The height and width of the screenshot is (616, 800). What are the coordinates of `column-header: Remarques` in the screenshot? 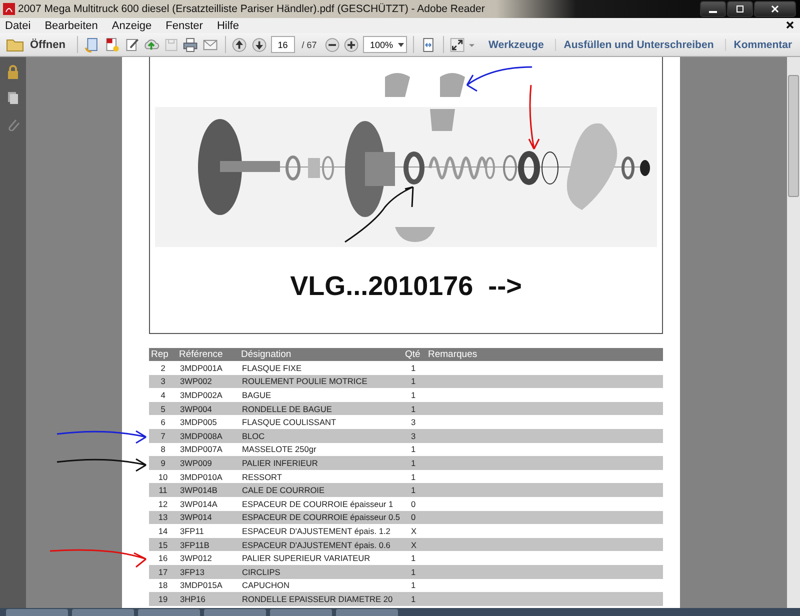 It's located at (544, 354).